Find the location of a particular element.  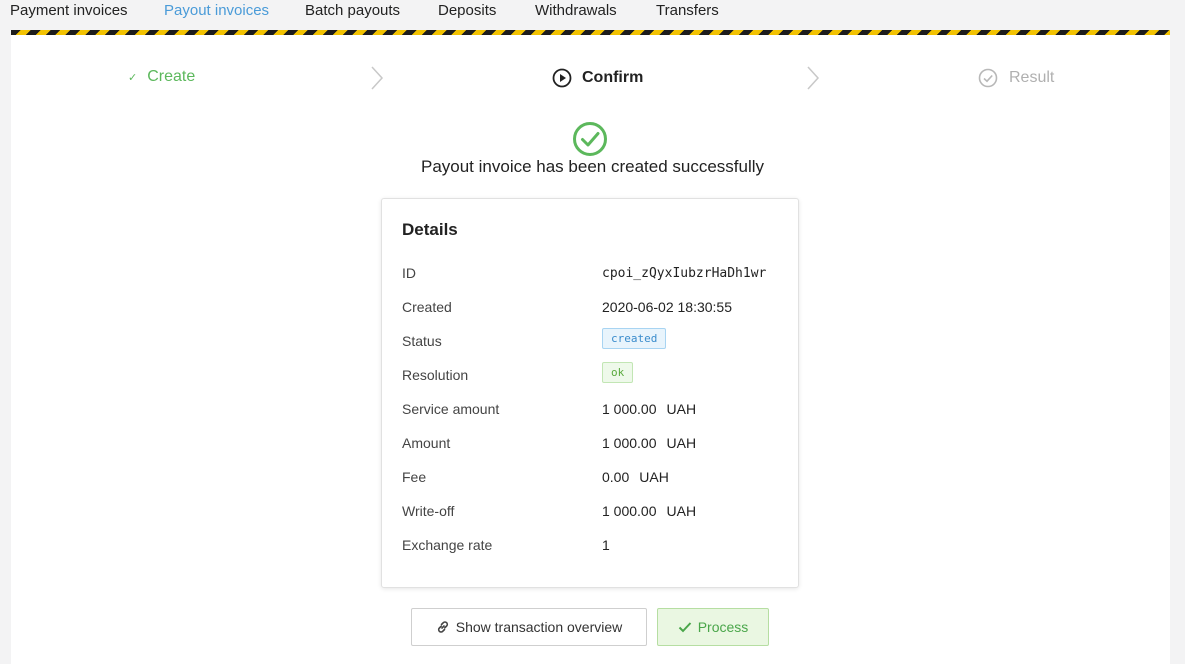

details-title: Details is located at coordinates (430, 229).